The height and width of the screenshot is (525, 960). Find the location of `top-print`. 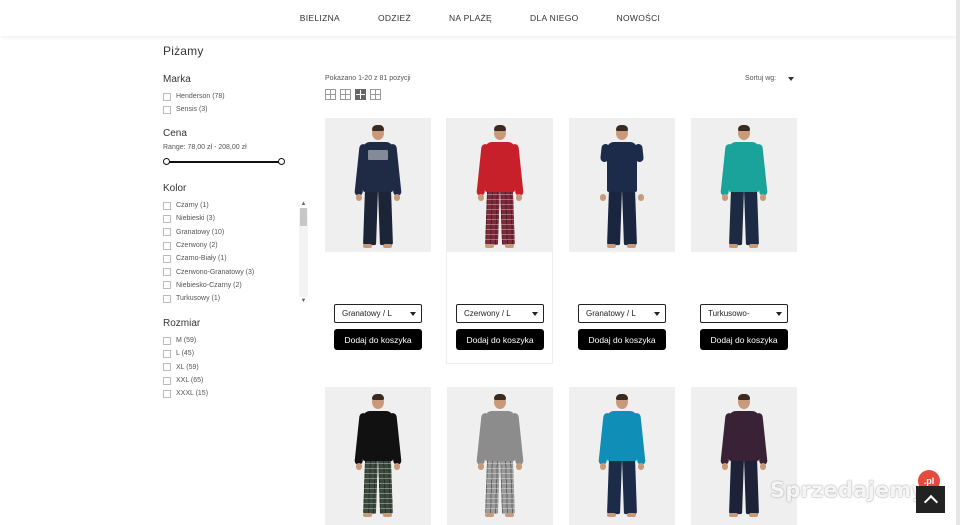

top-print is located at coordinates (378, 155).